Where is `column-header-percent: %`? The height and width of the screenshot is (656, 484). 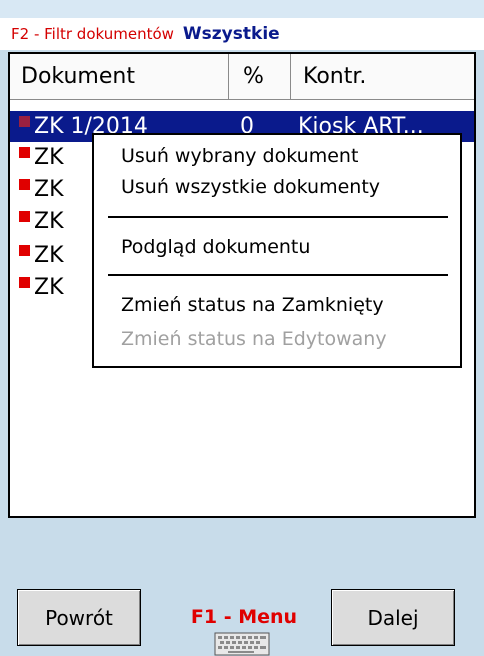
column-header-percent: % is located at coordinates (260, 76).